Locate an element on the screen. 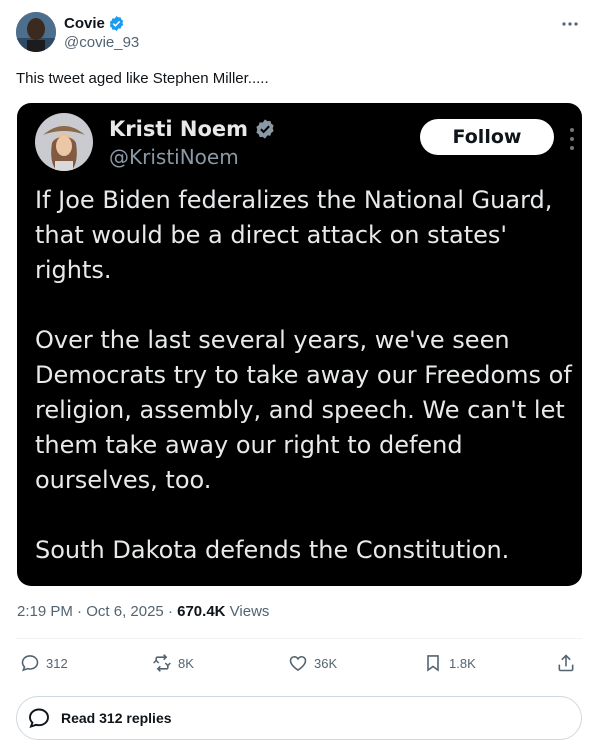 Image resolution: width=598 pixels, height=749 pixels. reply-icon is located at coordinates (30, 663).